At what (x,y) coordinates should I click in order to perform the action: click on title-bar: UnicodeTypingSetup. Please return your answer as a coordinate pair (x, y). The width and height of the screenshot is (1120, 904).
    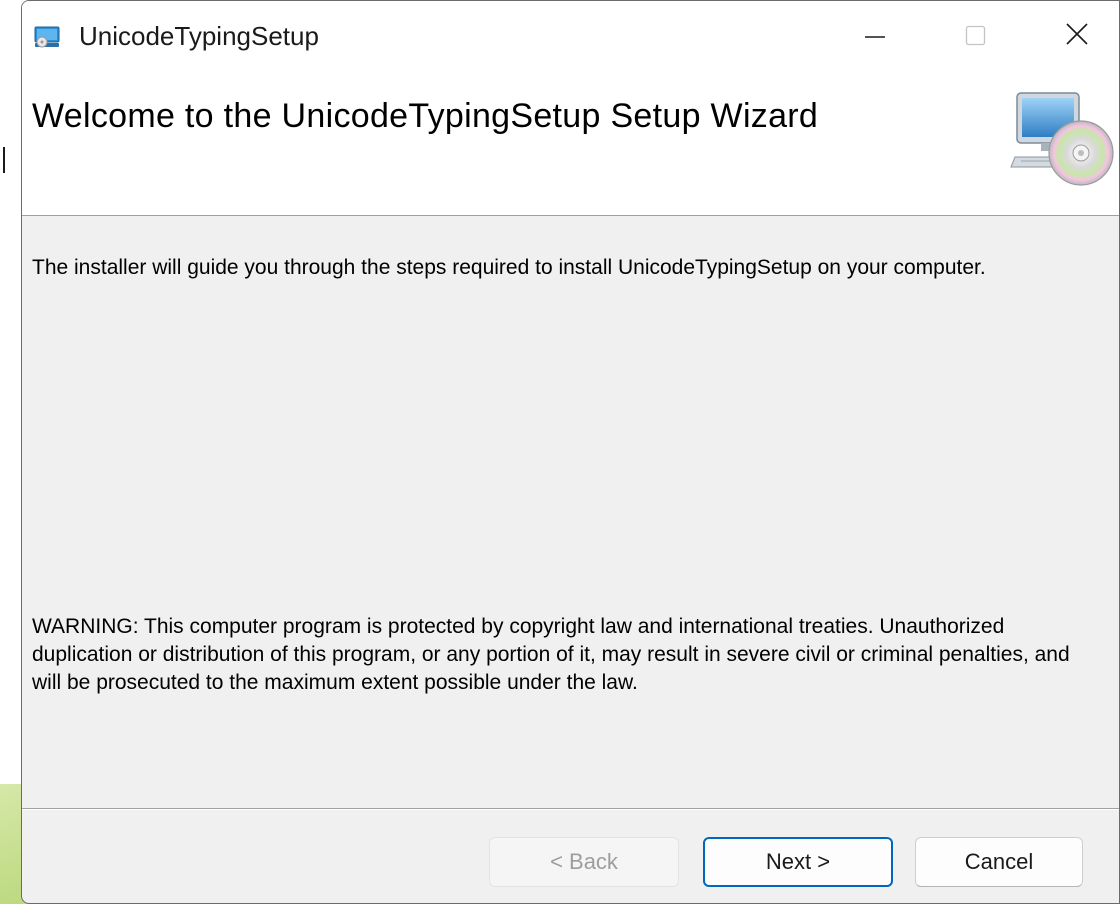
    Looking at the image, I should click on (570, 34).